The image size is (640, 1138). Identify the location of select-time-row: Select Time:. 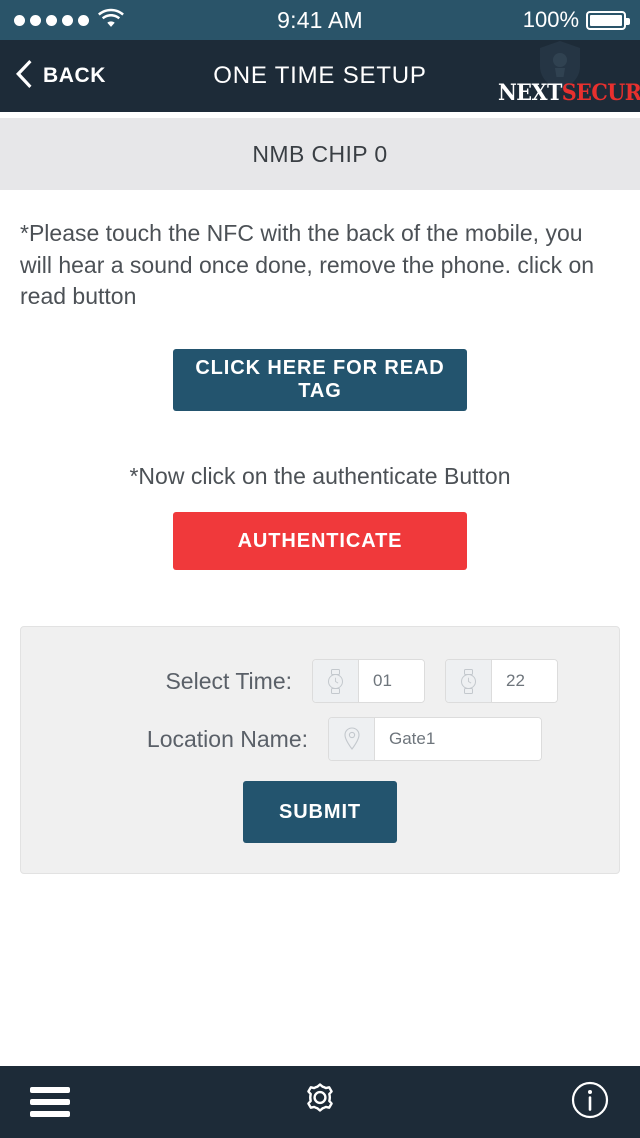
(320, 681).